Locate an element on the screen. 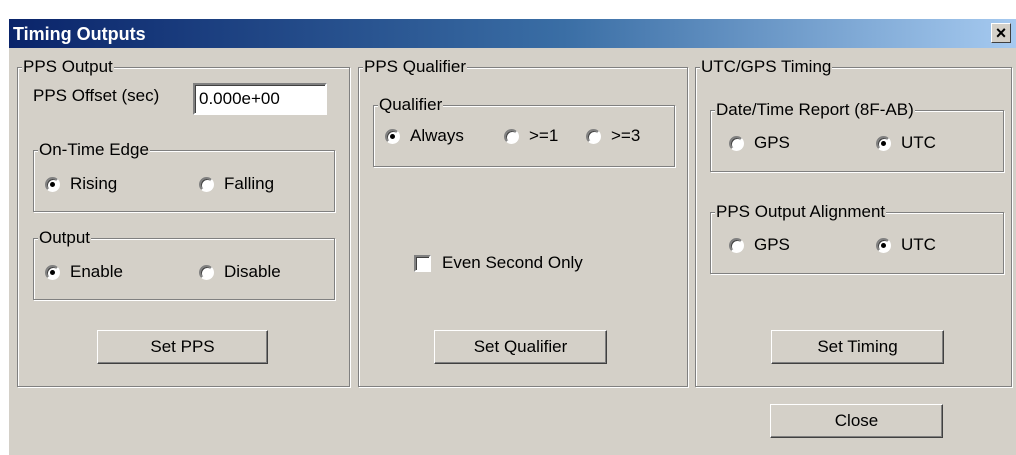 The height and width of the screenshot is (455, 1016). falling-radio is located at coordinates (206, 184).